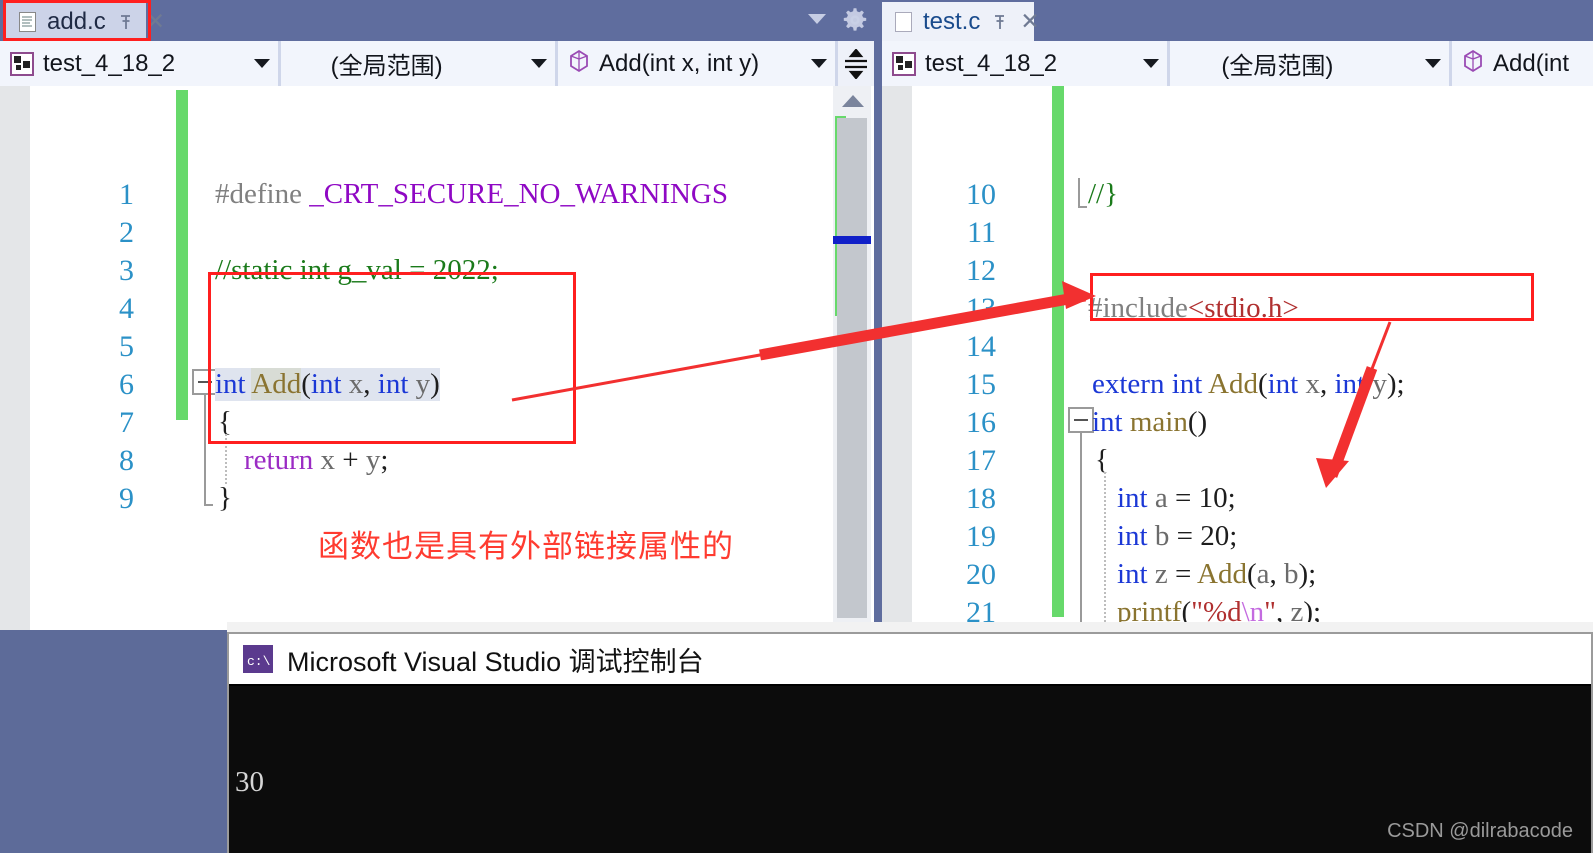  Describe the element at coordinates (327, 384) in the screenshot. I see `code-line-6: int Add(int x, int y)` at that location.